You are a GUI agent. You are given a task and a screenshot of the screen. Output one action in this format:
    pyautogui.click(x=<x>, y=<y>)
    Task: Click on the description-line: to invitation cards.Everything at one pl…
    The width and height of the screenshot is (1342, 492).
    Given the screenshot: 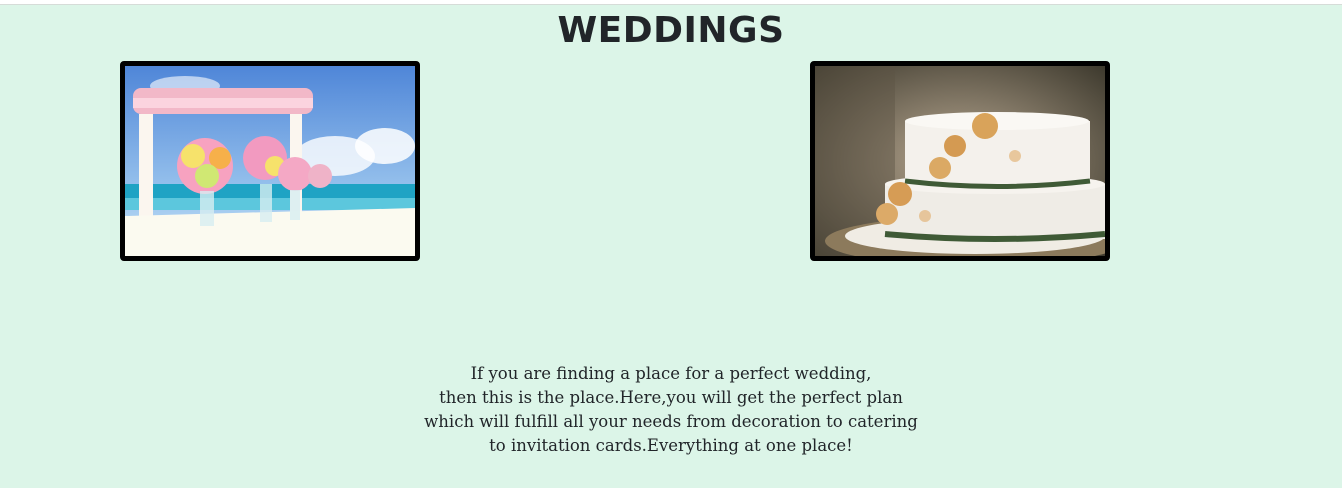 What is the action you would take?
    pyautogui.click(x=671, y=445)
    